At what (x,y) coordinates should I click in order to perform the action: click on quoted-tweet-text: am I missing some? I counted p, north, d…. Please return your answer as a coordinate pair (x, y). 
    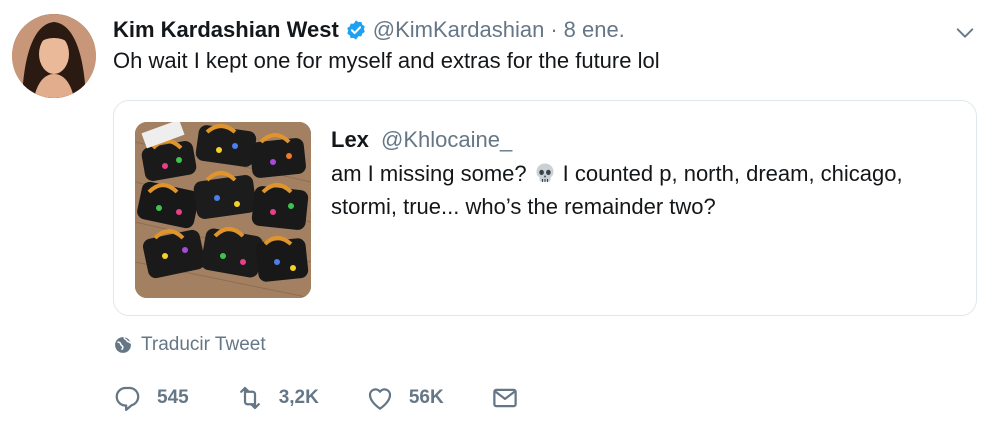
    Looking at the image, I should click on (641, 190).